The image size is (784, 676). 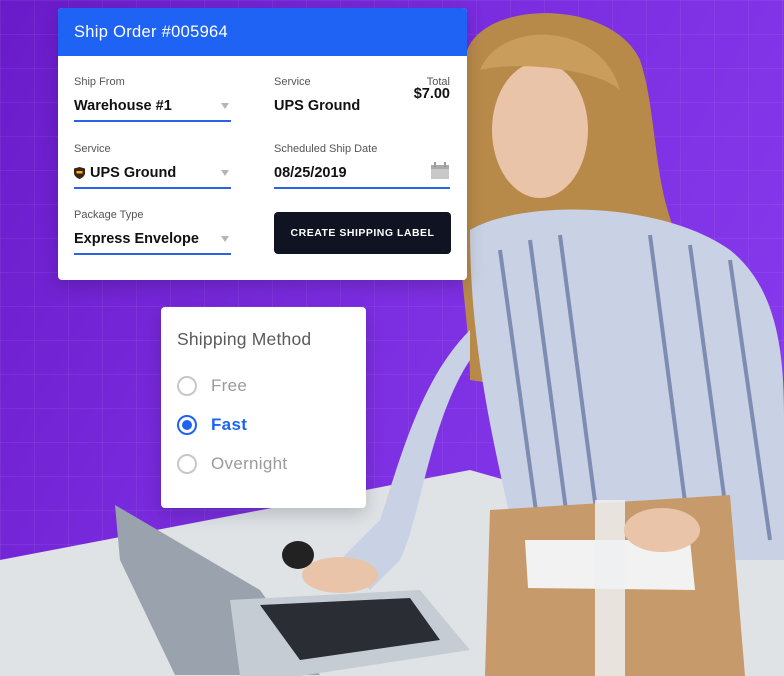 I want to click on ups-shield-icon, so click(x=79, y=173).